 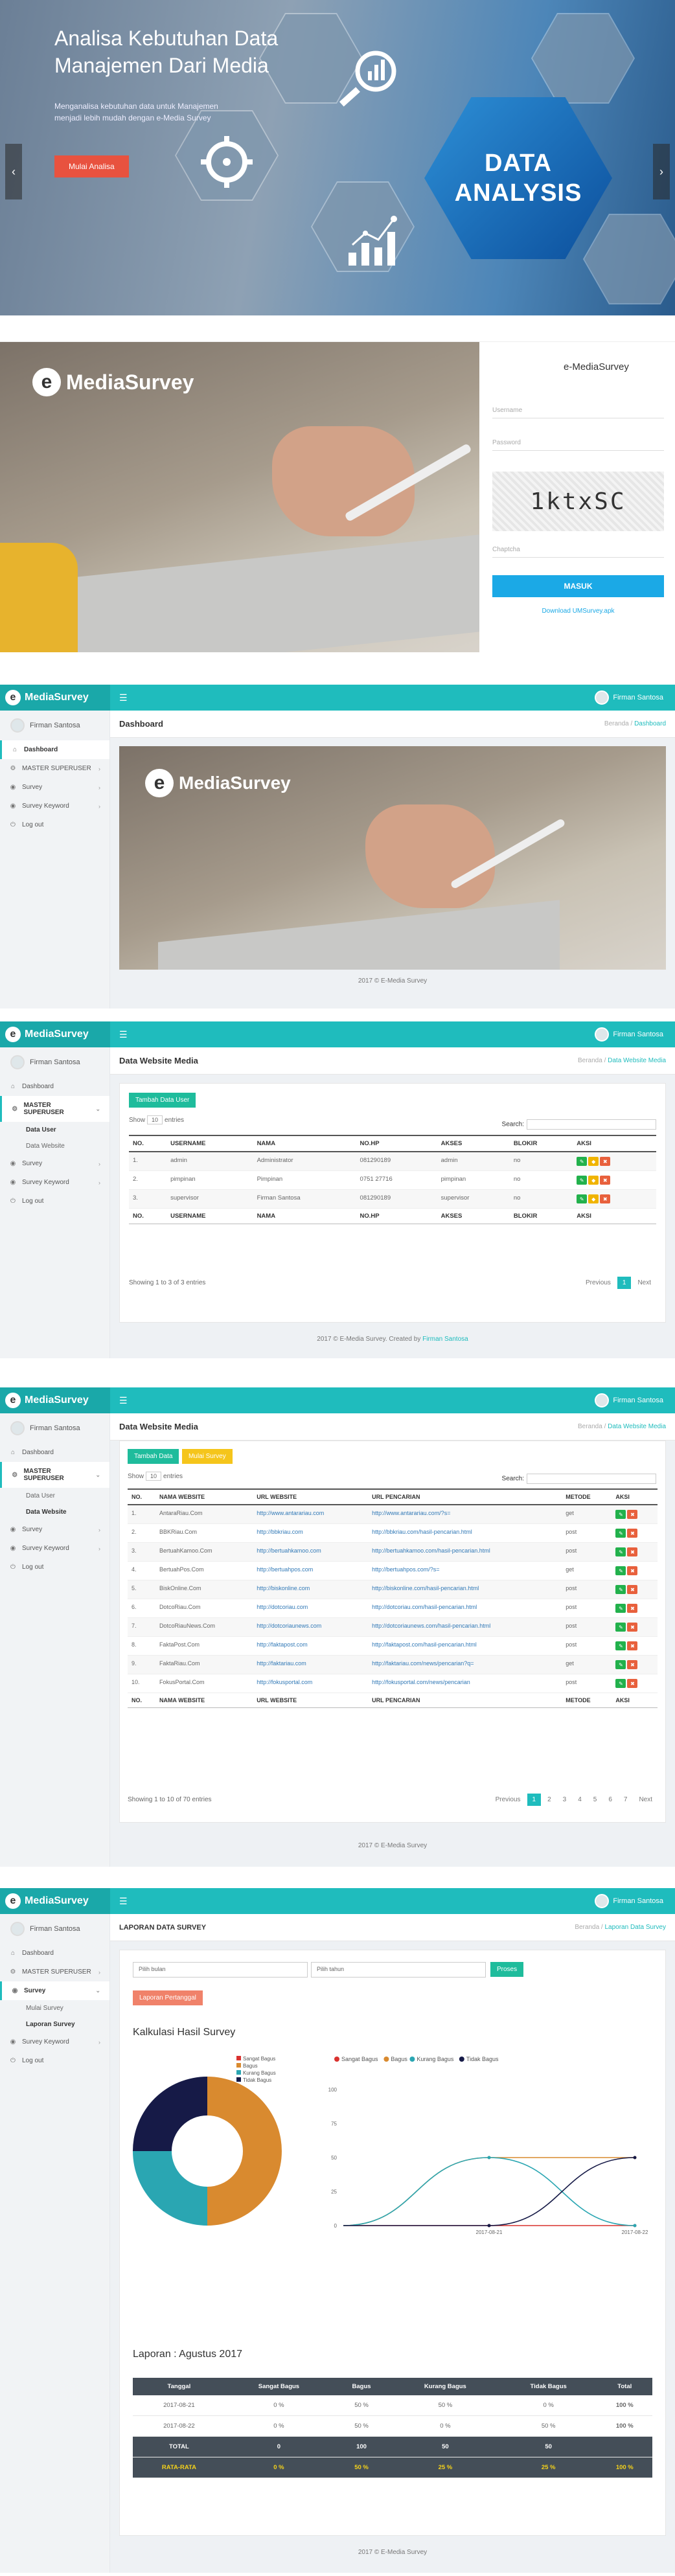 I want to click on url-cell: http://bertuahkamoo.com, so click(x=311, y=1552).